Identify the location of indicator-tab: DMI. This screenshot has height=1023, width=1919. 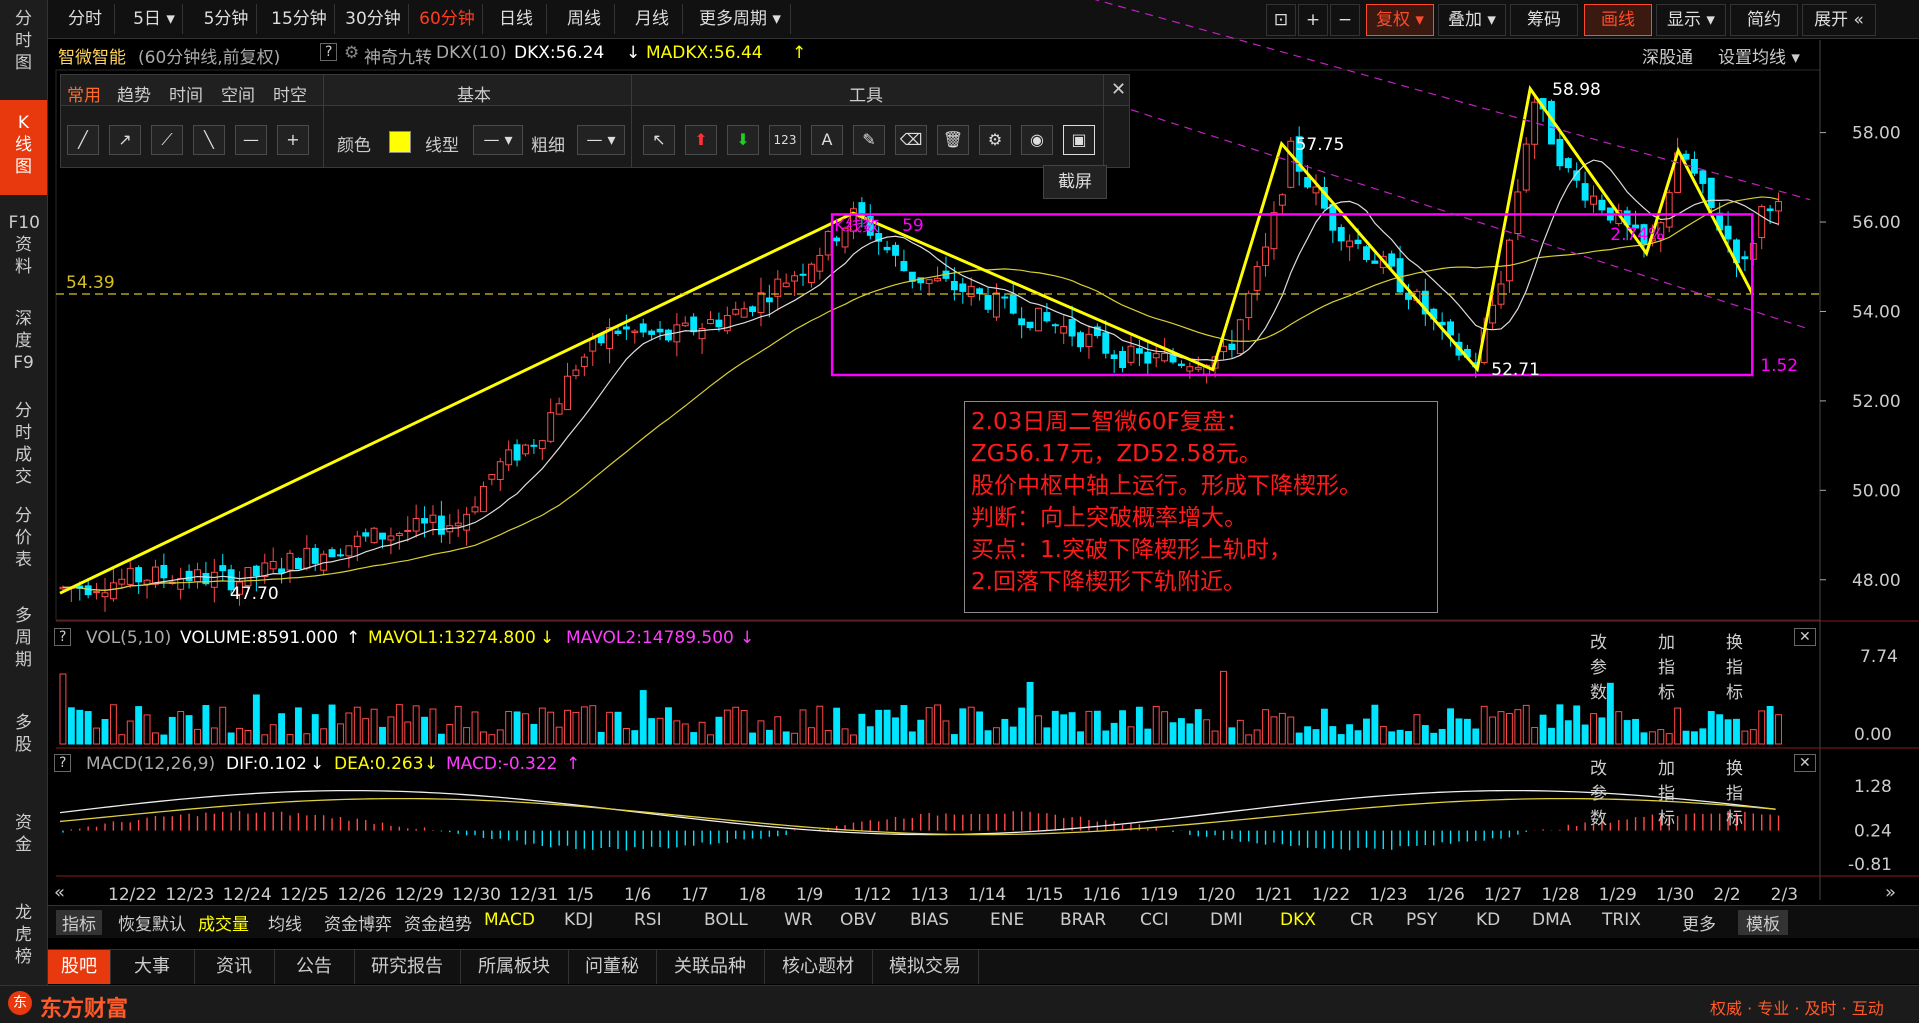
(1226, 920).